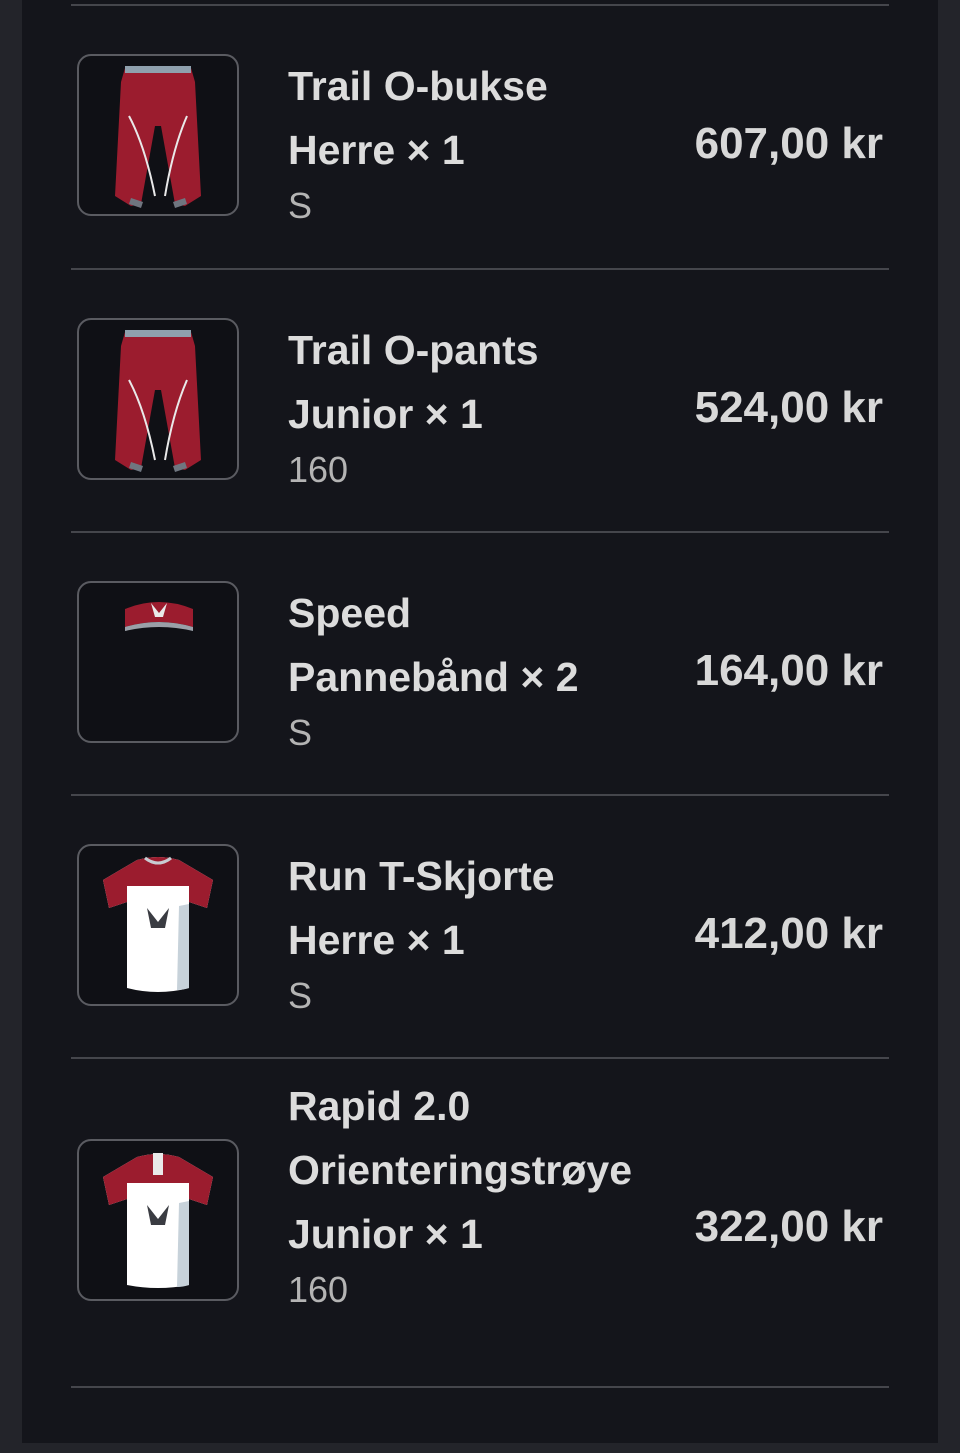 The image size is (960, 1453). Describe the element at coordinates (421, 876) in the screenshot. I see `item-name-line: Run T-Skjorte` at that location.